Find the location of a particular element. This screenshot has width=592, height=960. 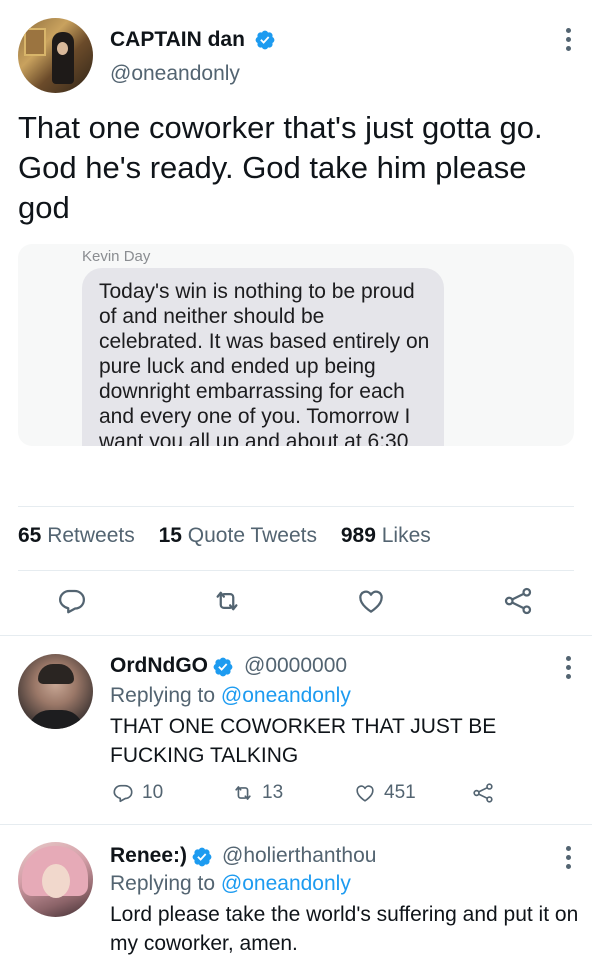

reply-author-handle: @0000000 is located at coordinates (295, 666).